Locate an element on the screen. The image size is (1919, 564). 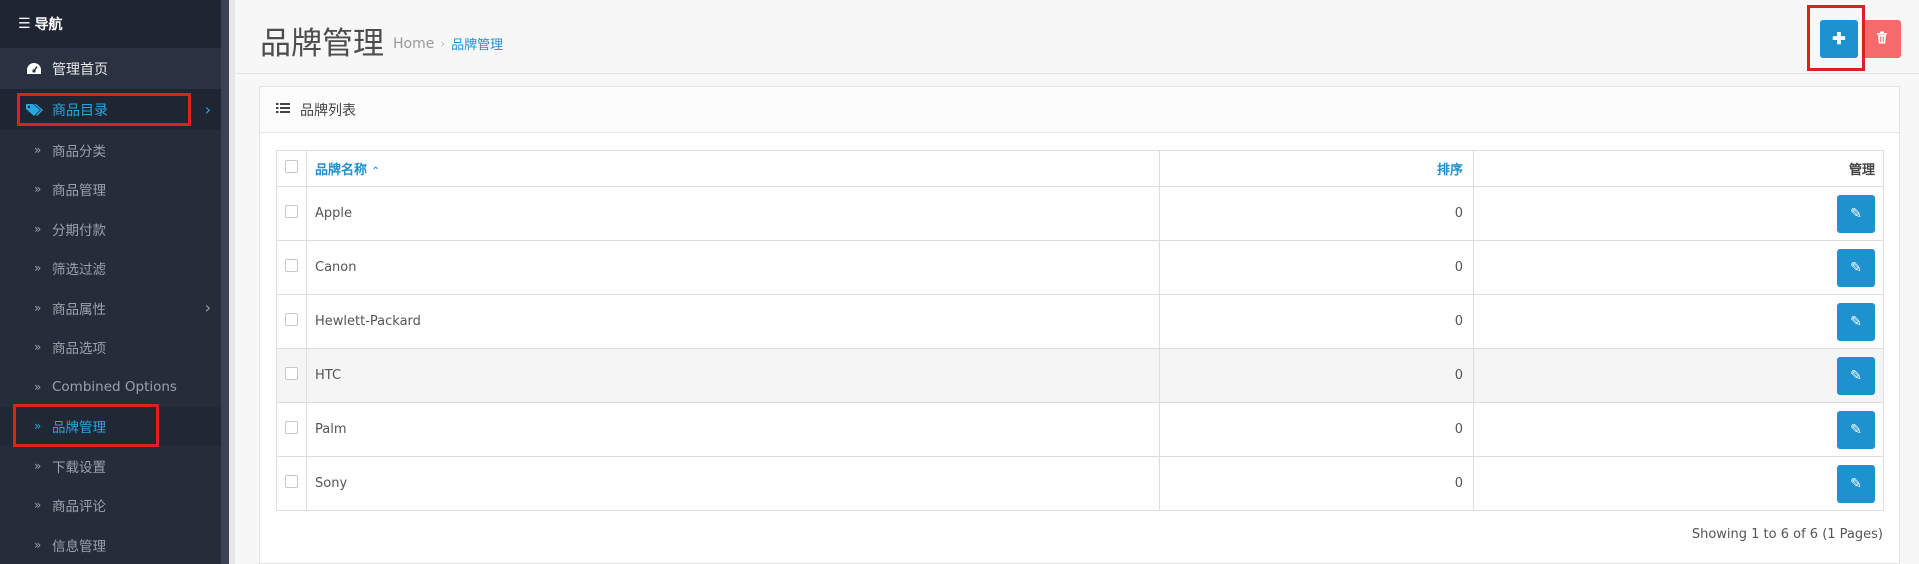
brand-name-cell: Apple is located at coordinates (733, 213).